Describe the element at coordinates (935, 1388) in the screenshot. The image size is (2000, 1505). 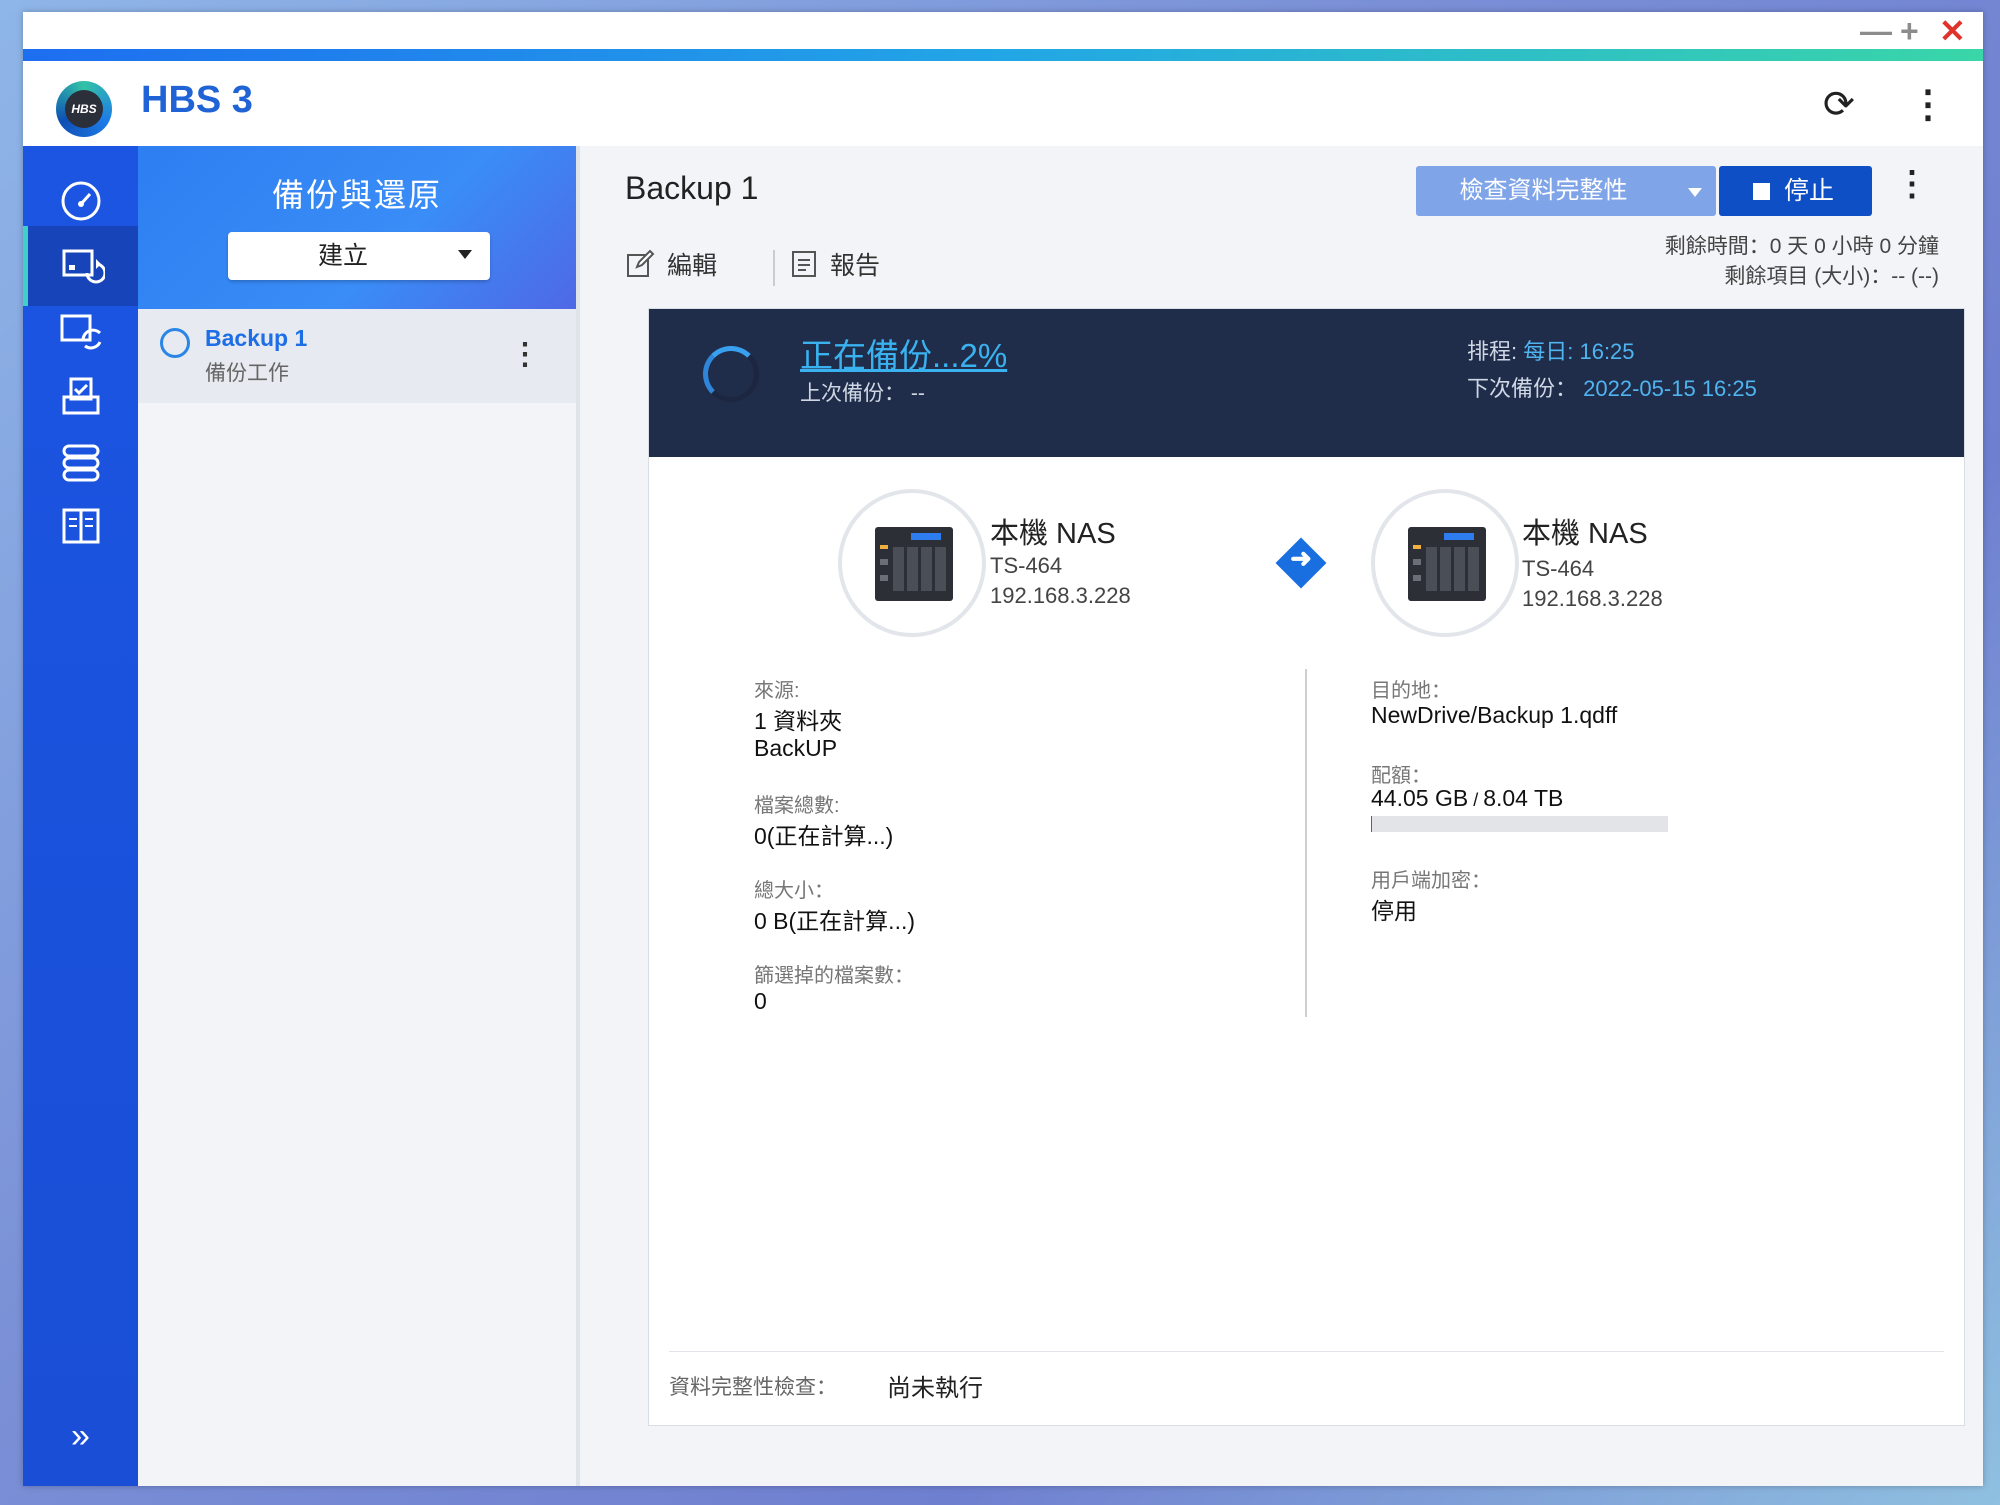
I see `integrity-check-value: 尚未執行` at that location.